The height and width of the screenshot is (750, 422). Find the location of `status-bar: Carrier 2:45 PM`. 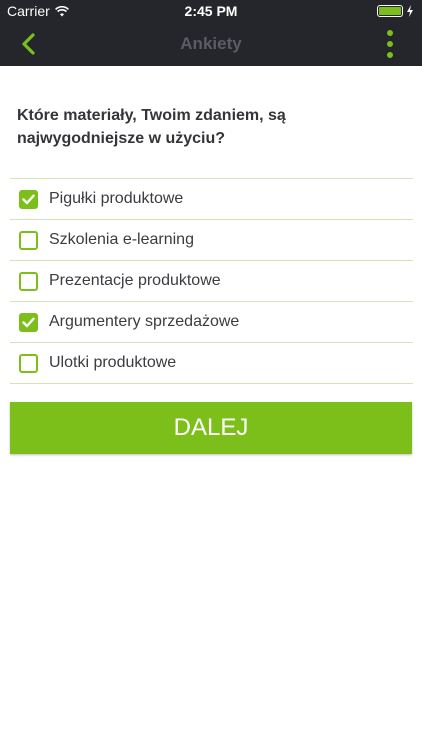

status-bar: Carrier 2:45 PM is located at coordinates (211, 11).